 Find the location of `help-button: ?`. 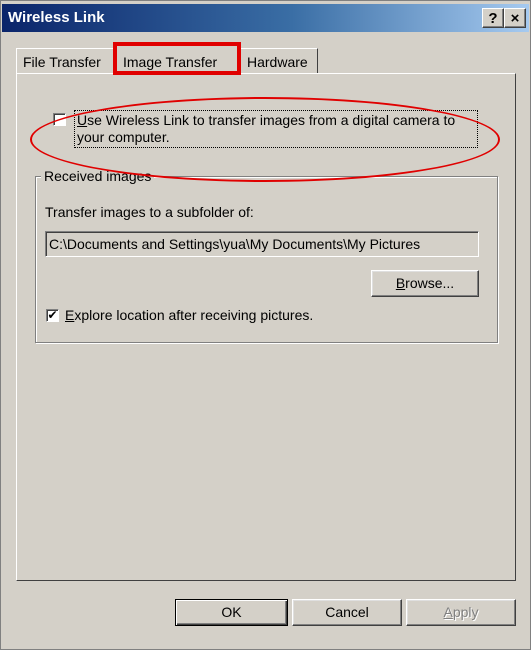

help-button: ? is located at coordinates (493, 18).